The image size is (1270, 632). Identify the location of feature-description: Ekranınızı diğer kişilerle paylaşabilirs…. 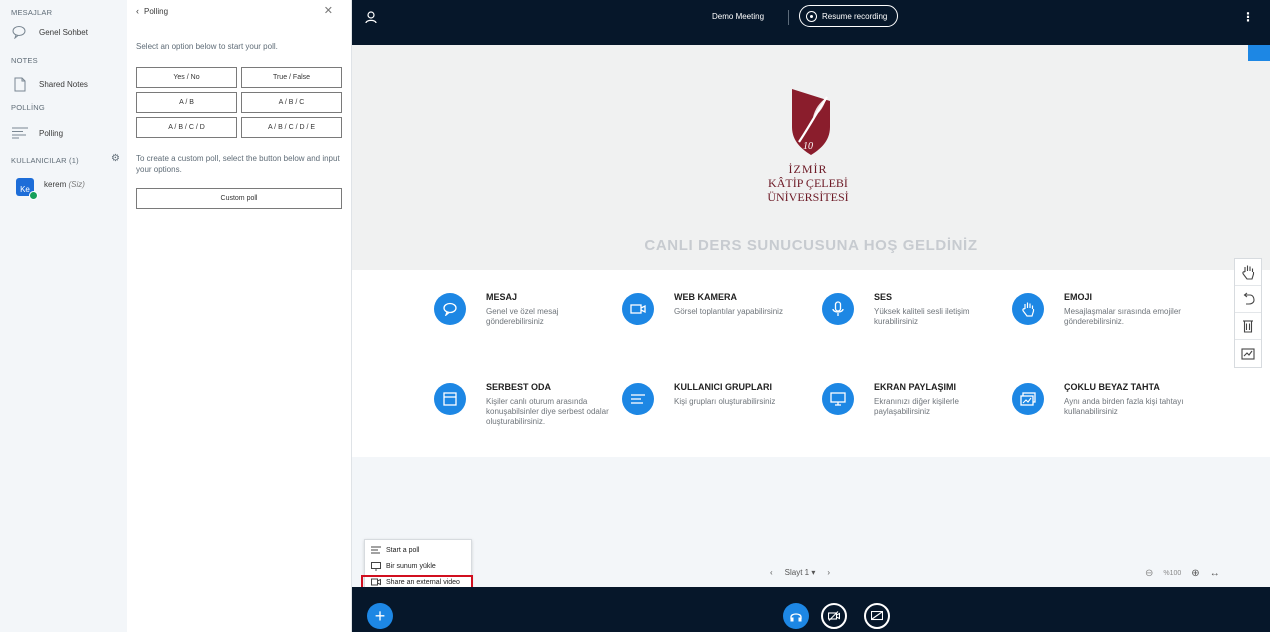
(916, 406).